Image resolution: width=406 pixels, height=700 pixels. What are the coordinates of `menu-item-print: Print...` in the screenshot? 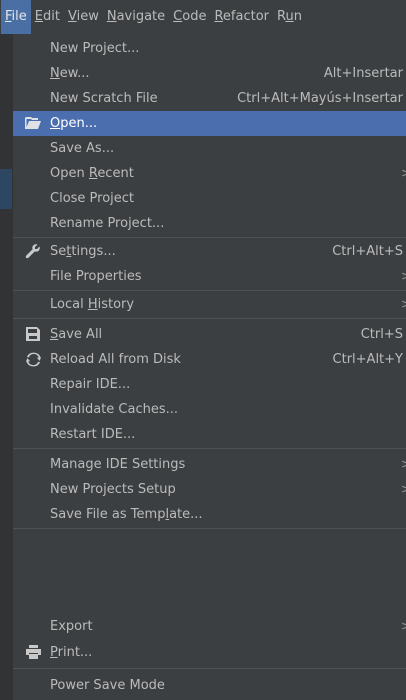 It's located at (209, 652).